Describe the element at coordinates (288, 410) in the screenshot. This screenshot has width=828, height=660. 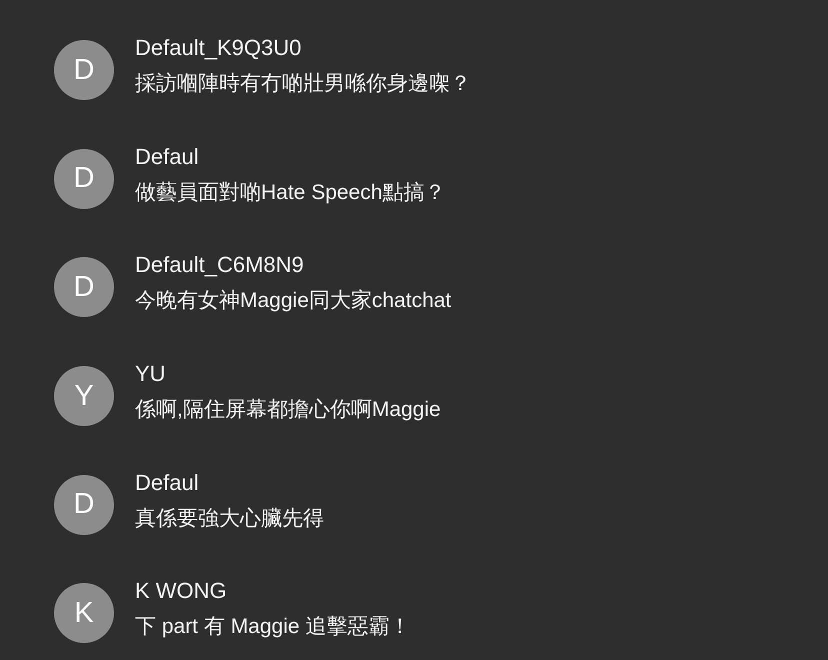
I see `chat-message: 係啊,隔住屏幕都擔心你啊Maggie` at that location.